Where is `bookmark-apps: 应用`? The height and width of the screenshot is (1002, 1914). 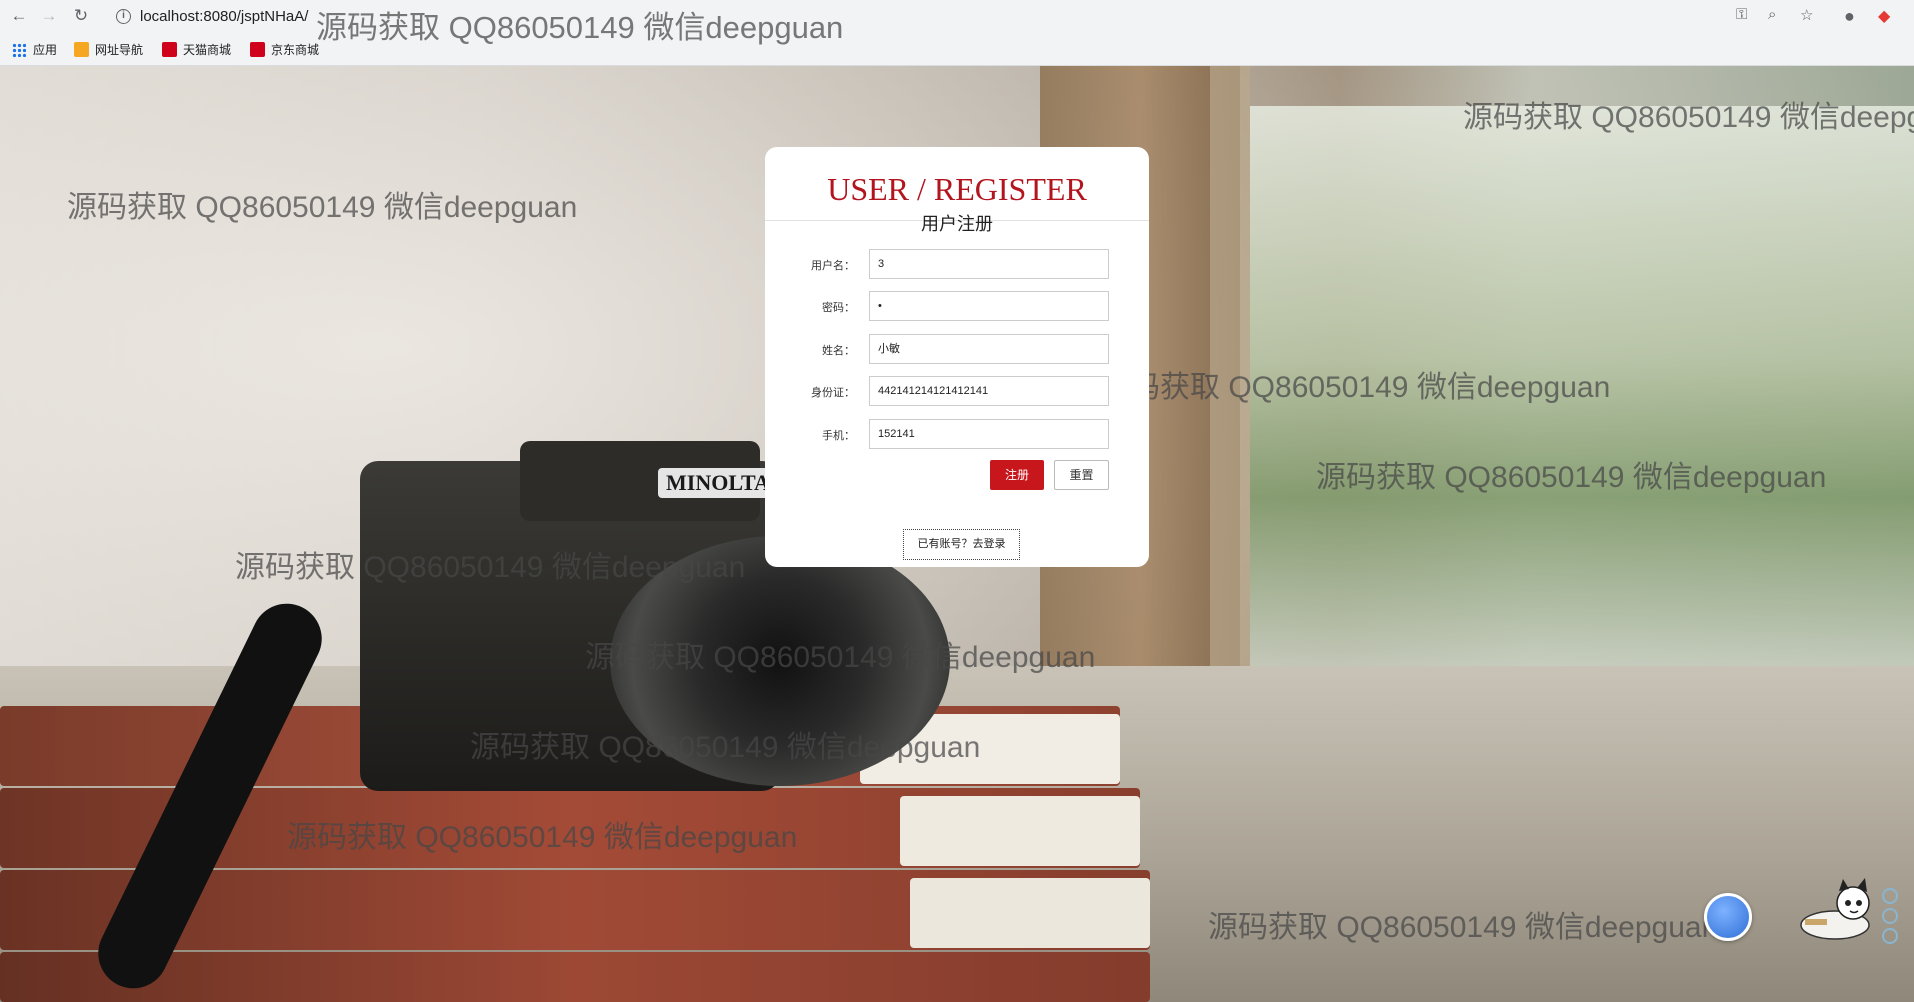 bookmark-apps: 应用 is located at coordinates (34, 50).